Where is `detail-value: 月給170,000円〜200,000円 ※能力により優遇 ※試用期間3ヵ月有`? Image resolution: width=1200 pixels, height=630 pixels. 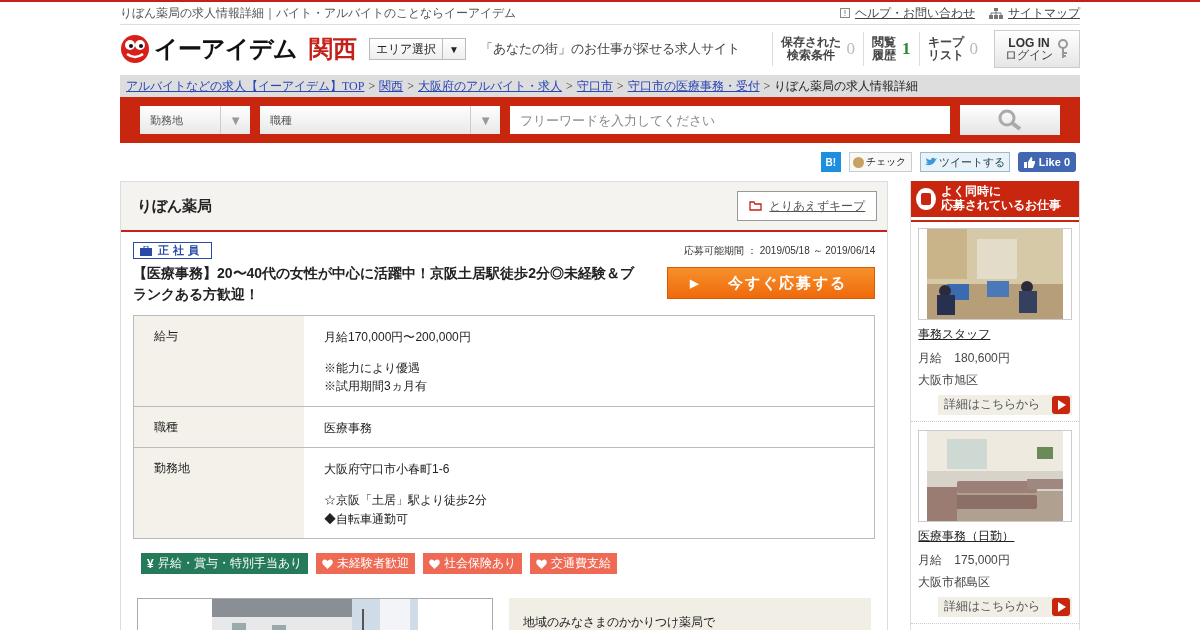
detail-value: 月給170,000円〜200,000円 ※能力により優遇 ※試用期間3ヵ月有 is located at coordinates (589, 361).